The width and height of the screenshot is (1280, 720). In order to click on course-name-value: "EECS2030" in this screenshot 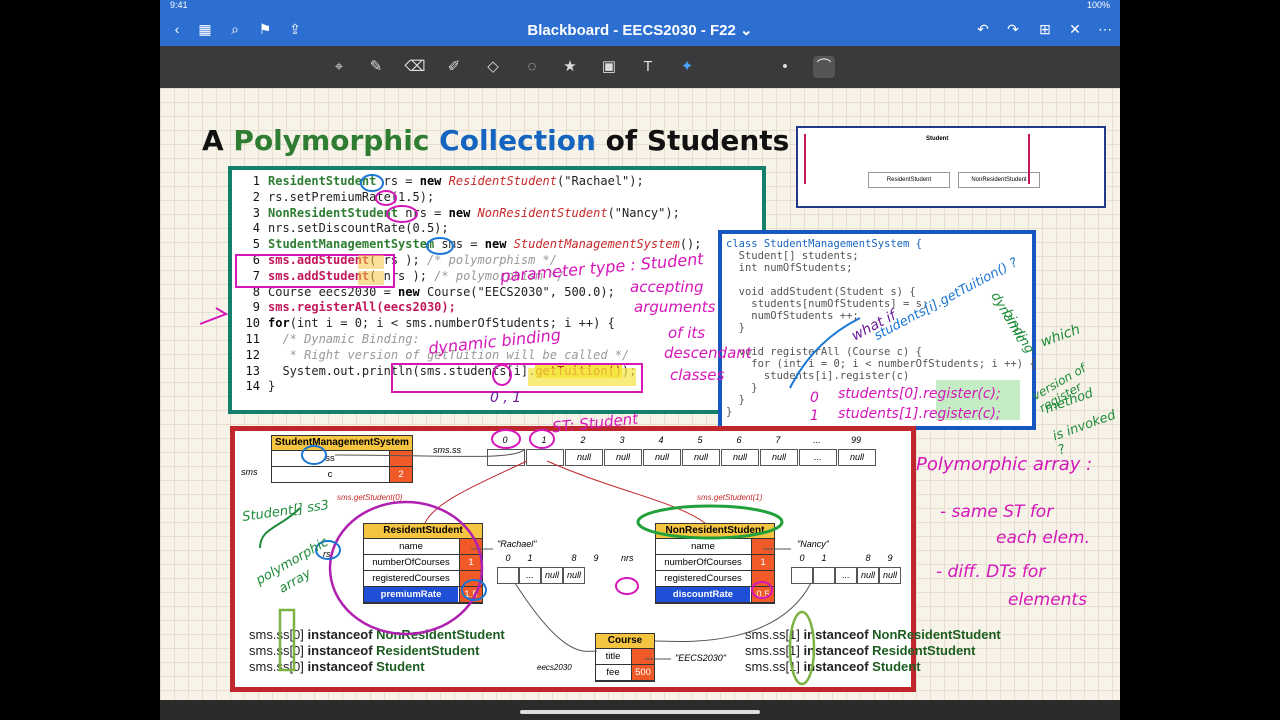, I will do `click(700, 658)`.